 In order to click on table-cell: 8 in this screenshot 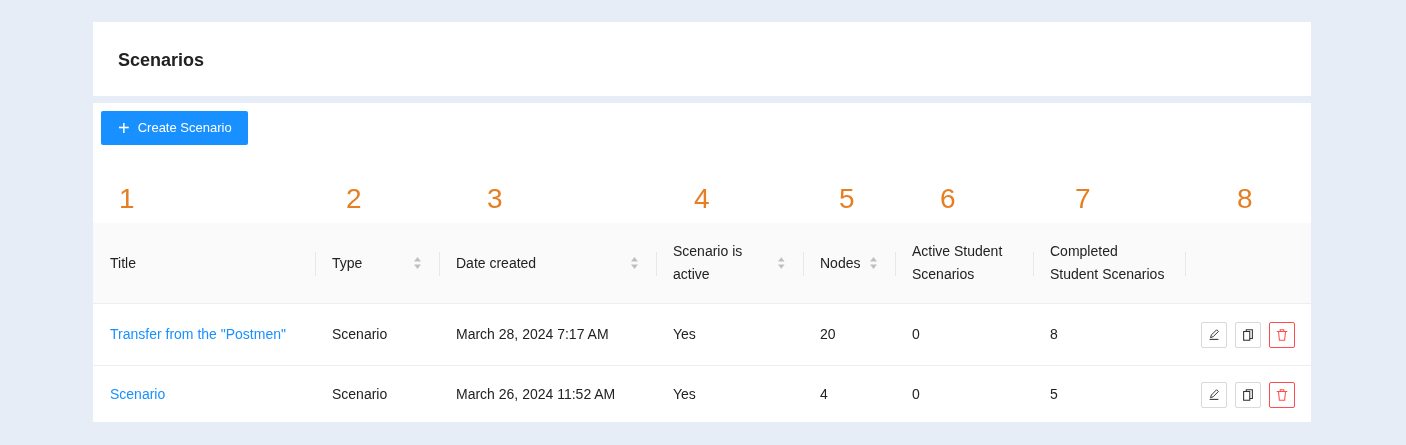, I will do `click(1054, 334)`.